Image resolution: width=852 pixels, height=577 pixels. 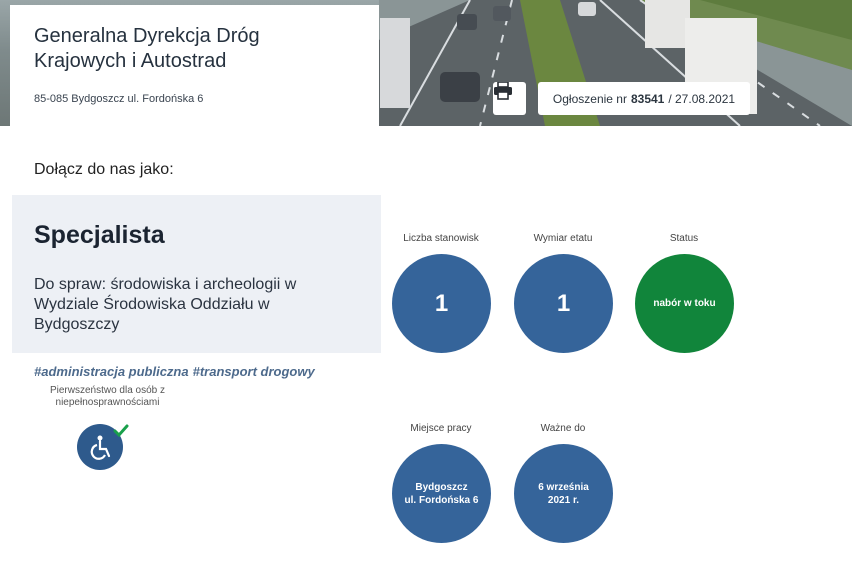 I want to click on announcement-number: Ogłoszenie nr 83541 / 27.08.2021, so click(x=644, y=98).